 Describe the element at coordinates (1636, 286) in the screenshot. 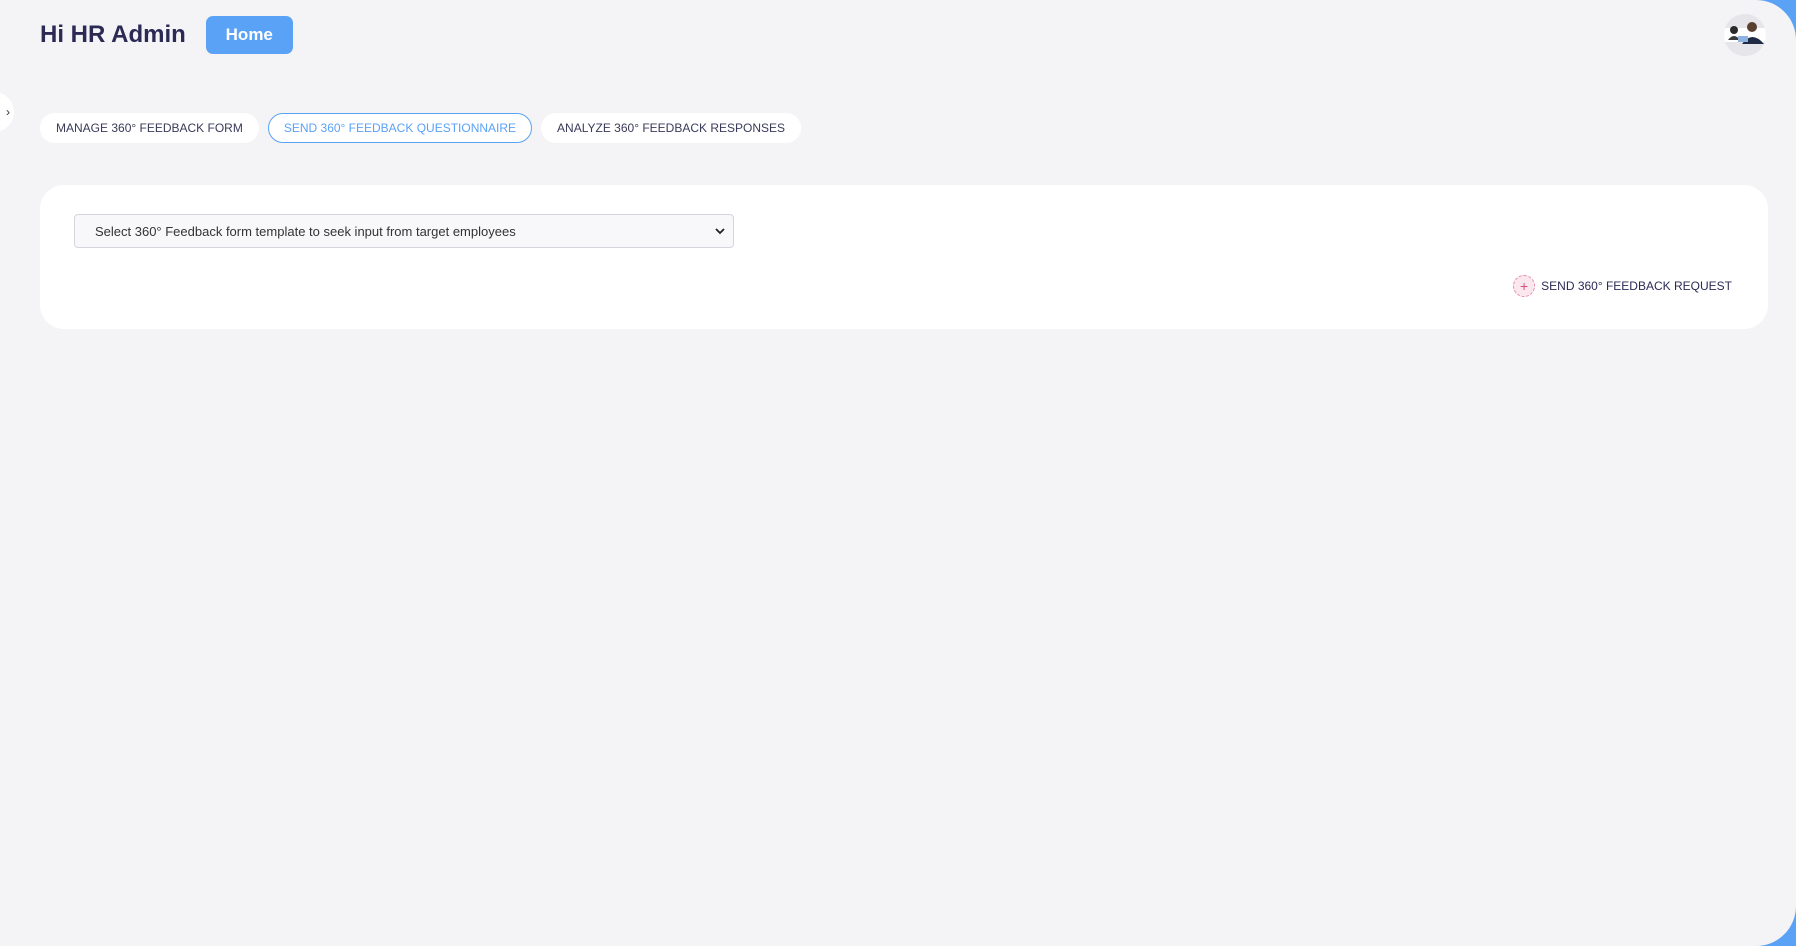

I see `send-feedback-request-label: SEND 360° FEEDBACK REQUEST` at that location.